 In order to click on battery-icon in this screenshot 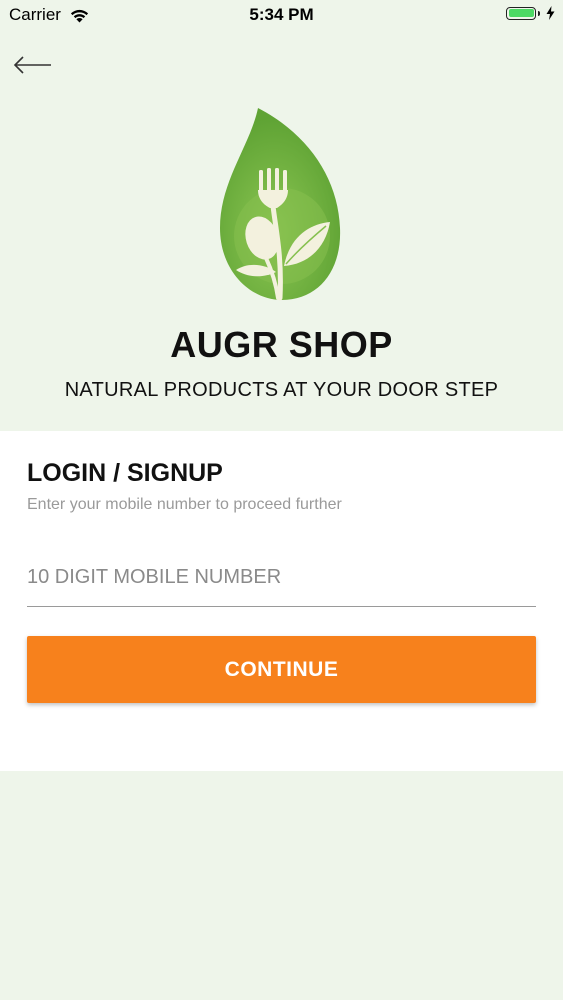, I will do `click(521, 13)`.